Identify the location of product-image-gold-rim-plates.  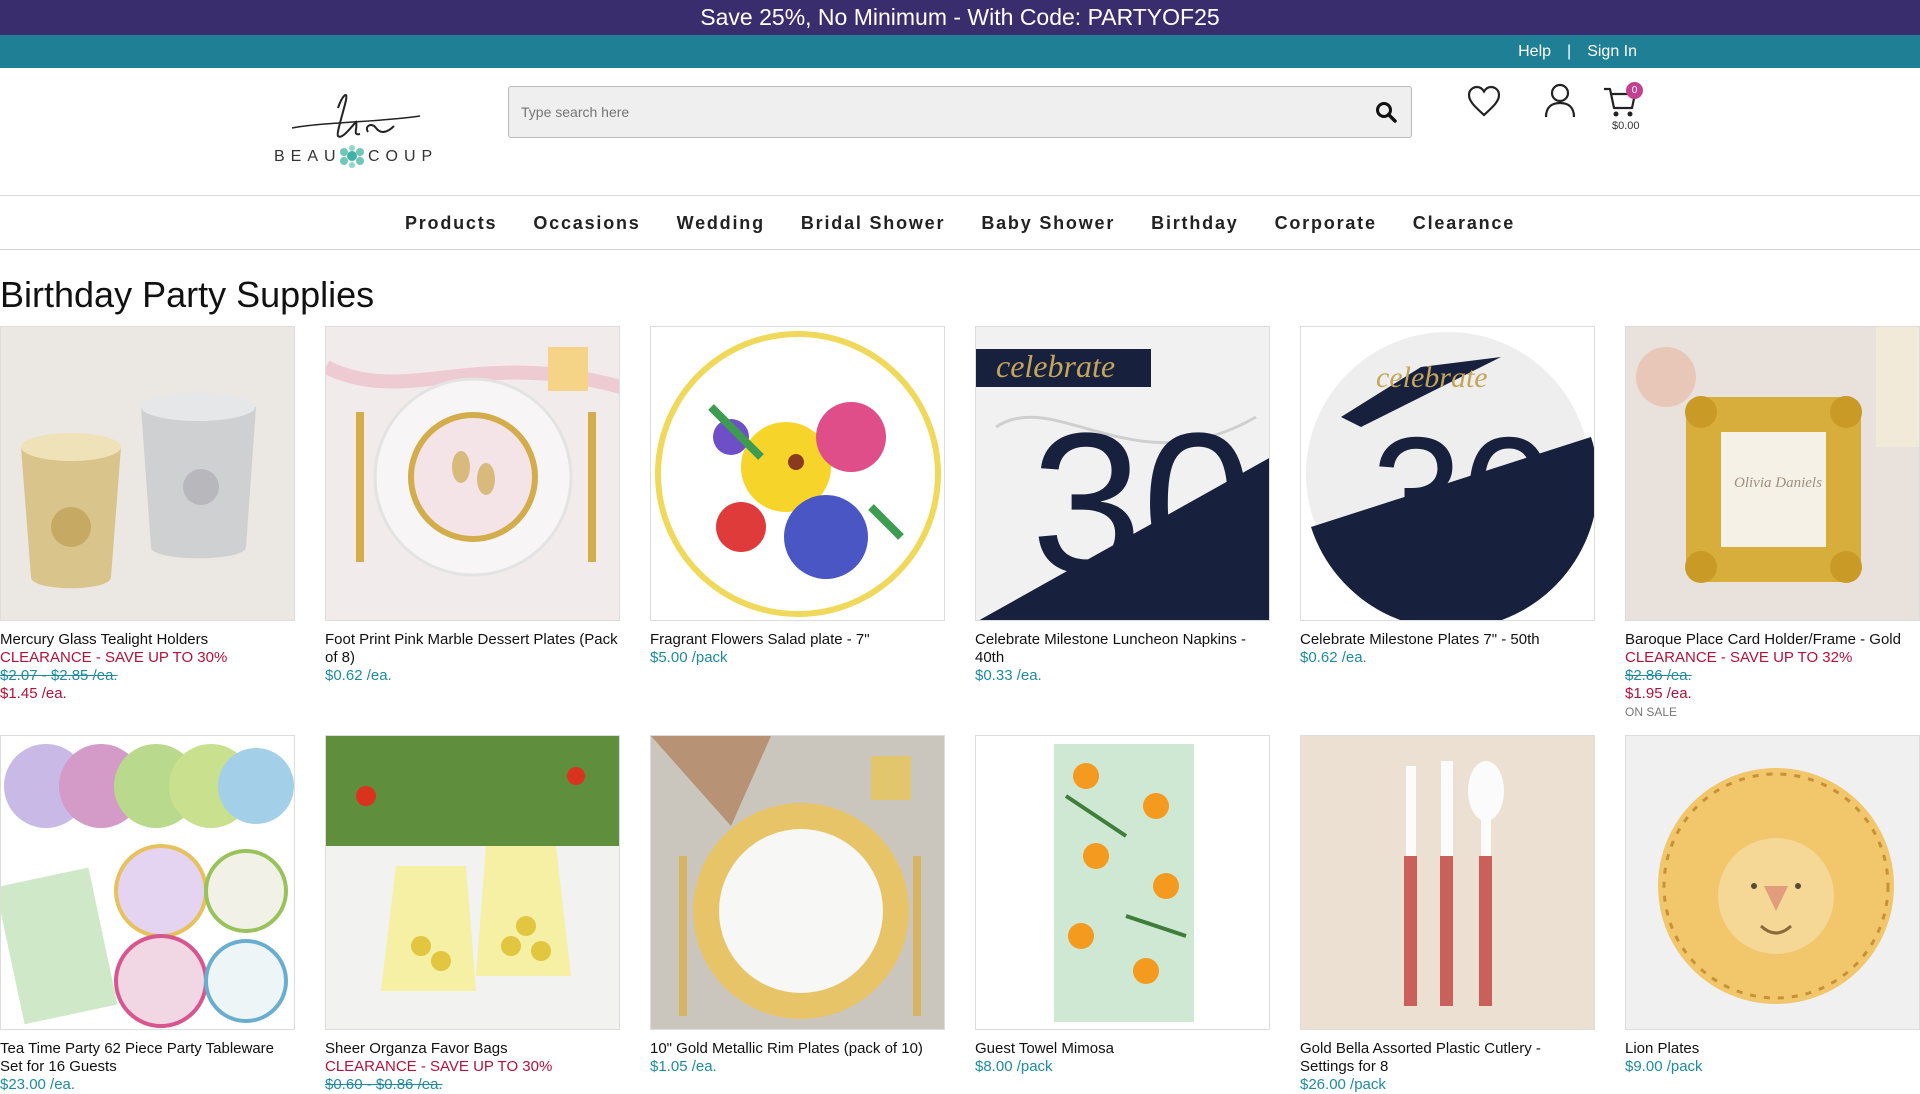
(797, 882).